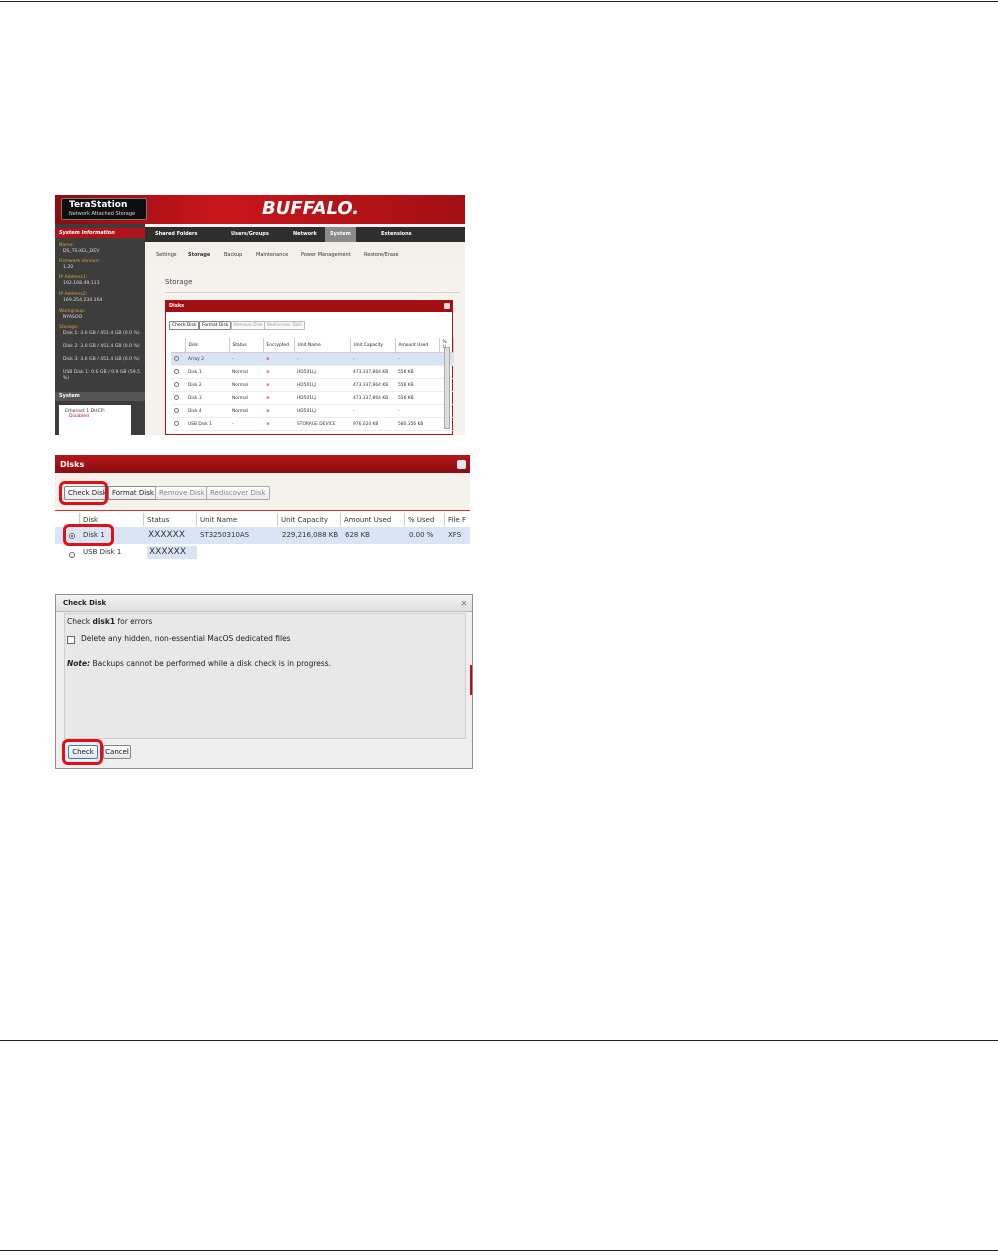 This screenshot has width=998, height=1257. What do you see at coordinates (322, 359) in the screenshot?
I see `cell-unit: -` at bounding box center [322, 359].